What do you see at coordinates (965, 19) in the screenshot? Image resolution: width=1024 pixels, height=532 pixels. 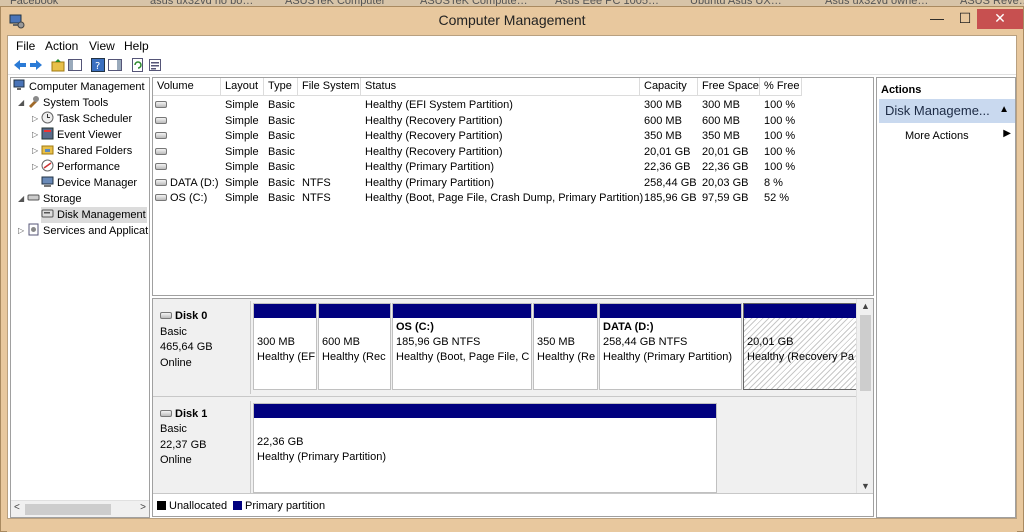 I see `maximize-button: ☐` at bounding box center [965, 19].